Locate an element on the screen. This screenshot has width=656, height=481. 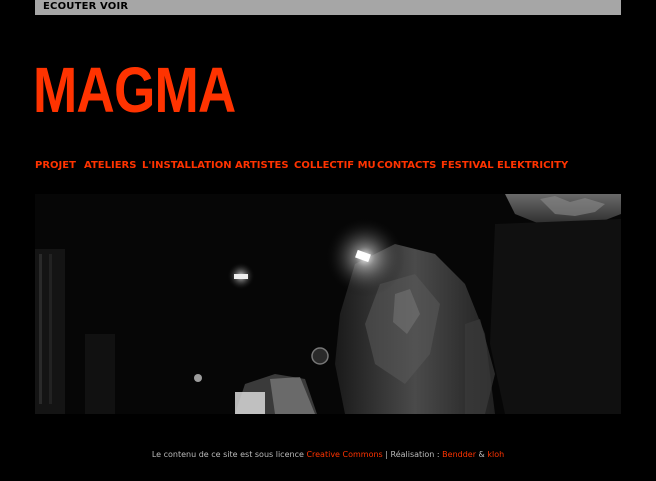
footer-license-text: Le contenu de ce site est sous licence is located at coordinates (229, 454).